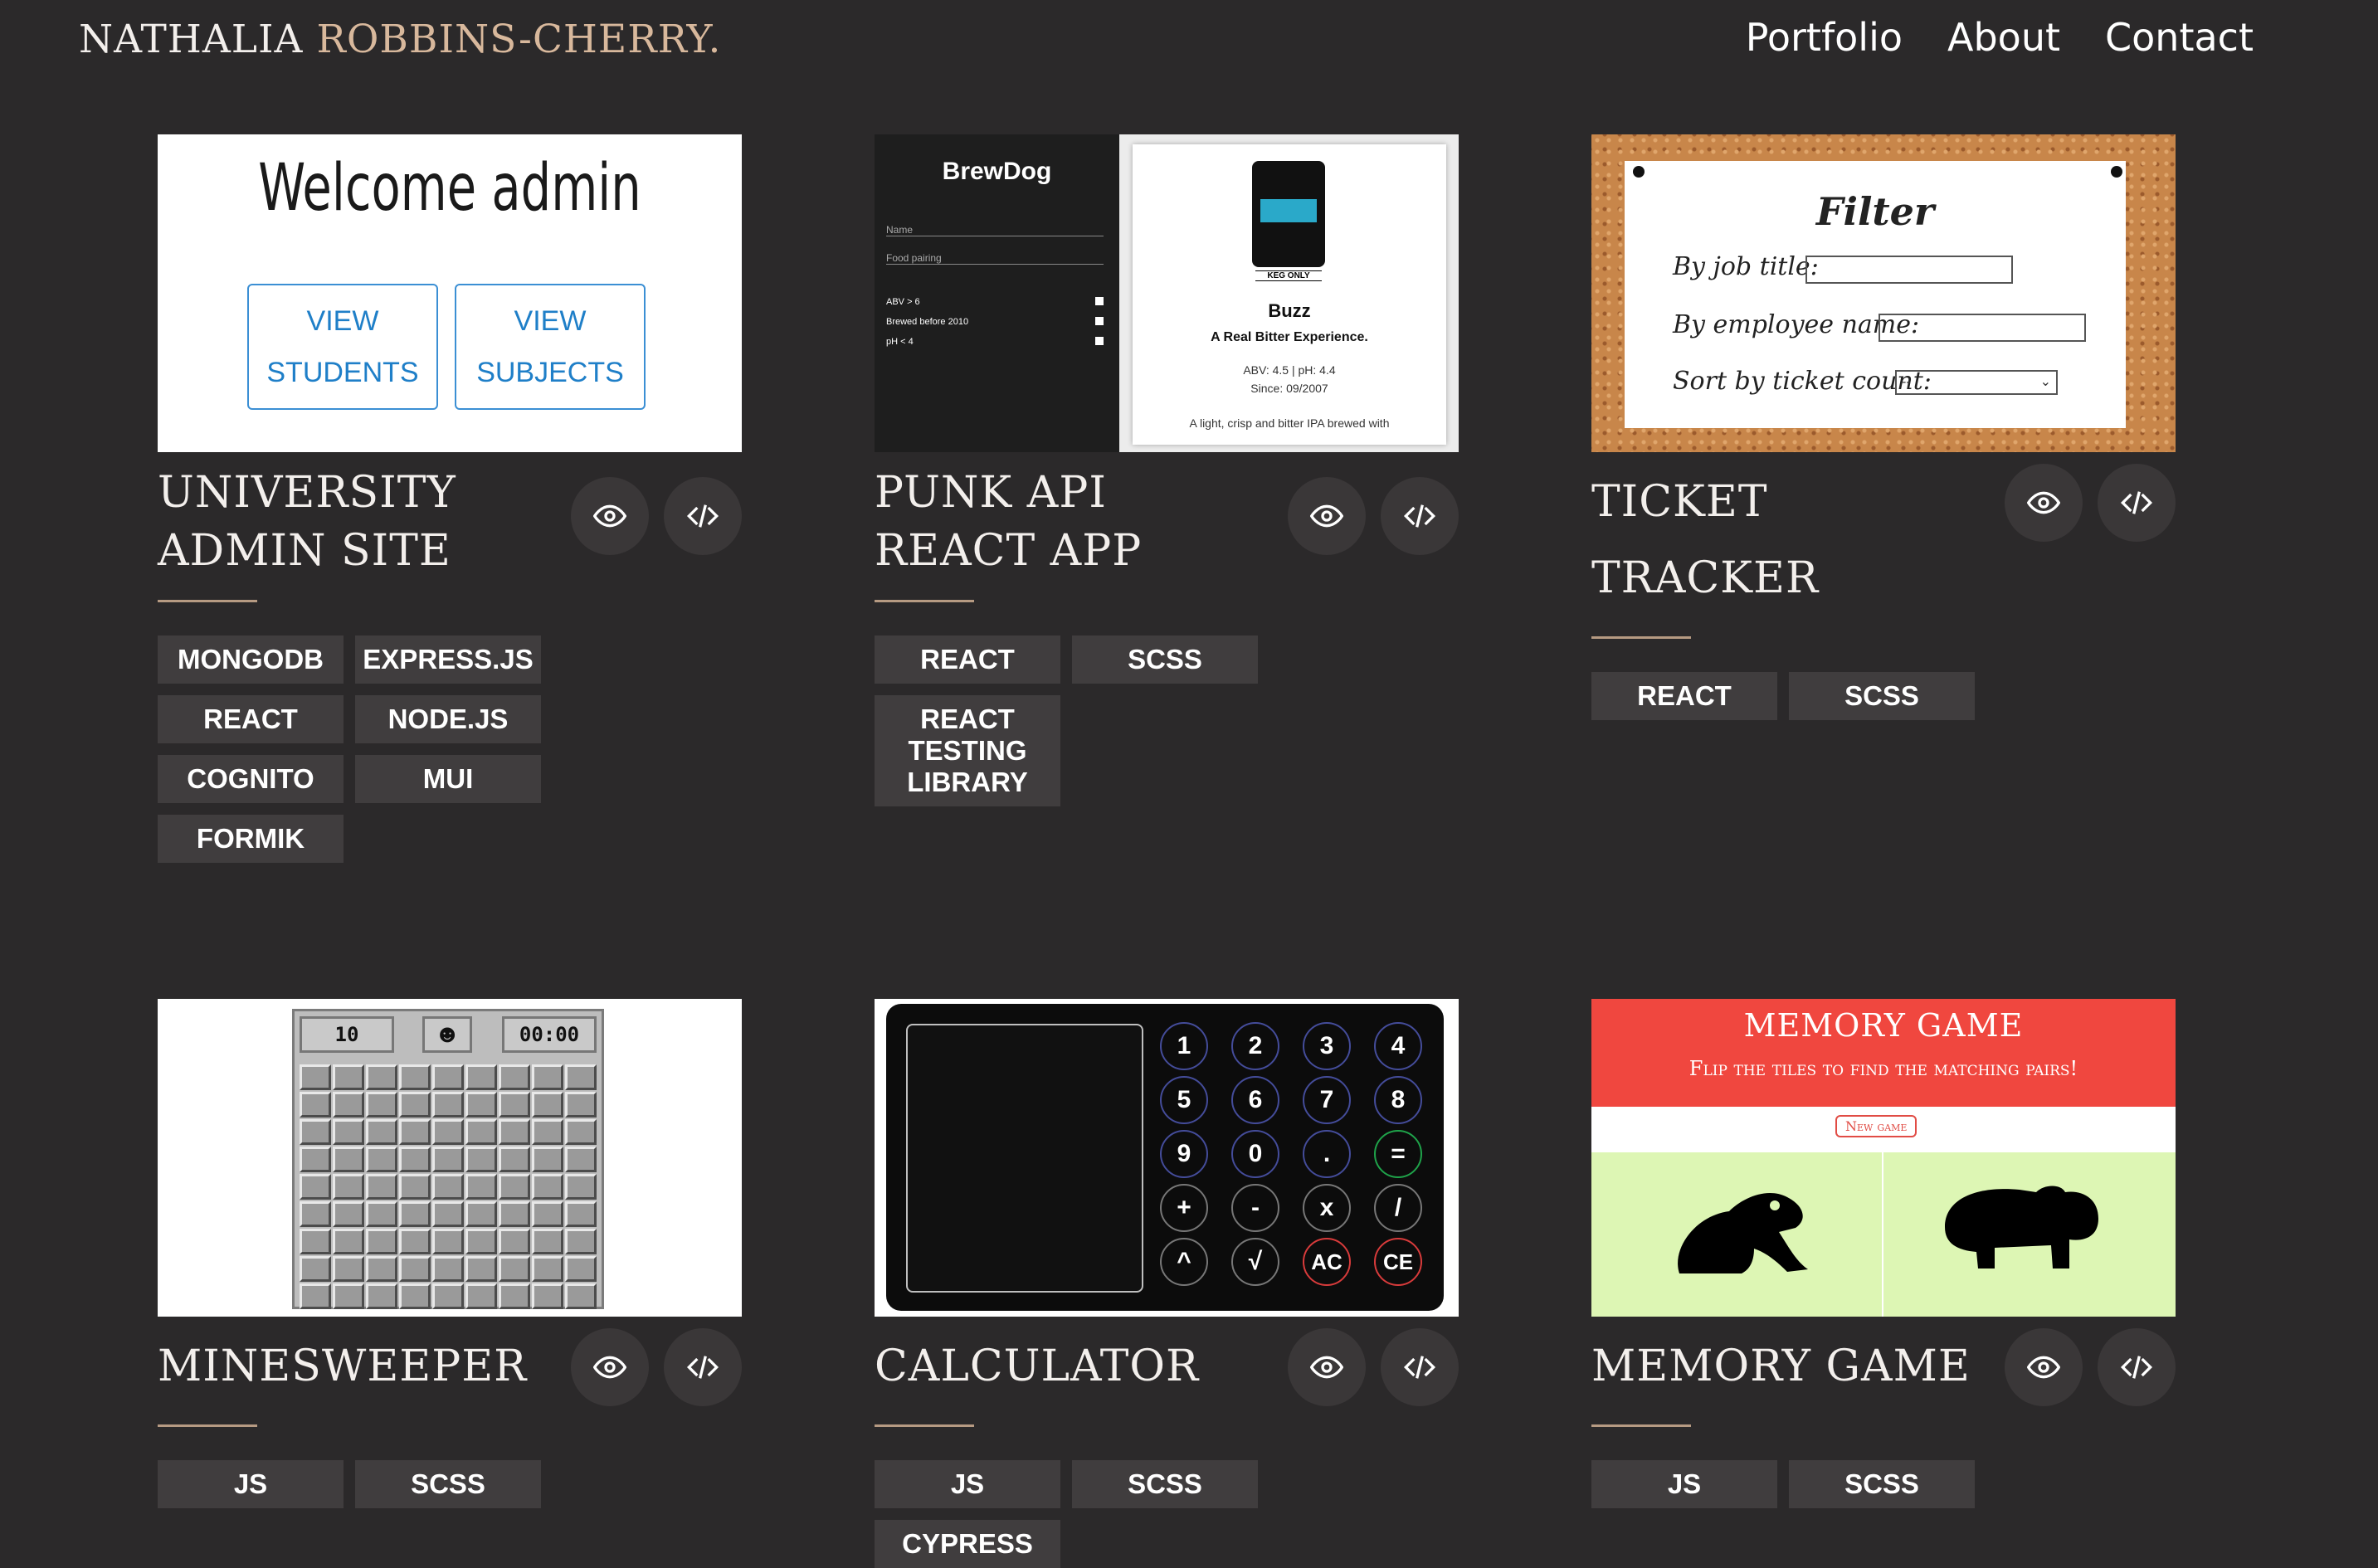 The height and width of the screenshot is (1568, 2378). What do you see at coordinates (1976, 382) in the screenshot?
I see `preview-select: -- ⌄` at bounding box center [1976, 382].